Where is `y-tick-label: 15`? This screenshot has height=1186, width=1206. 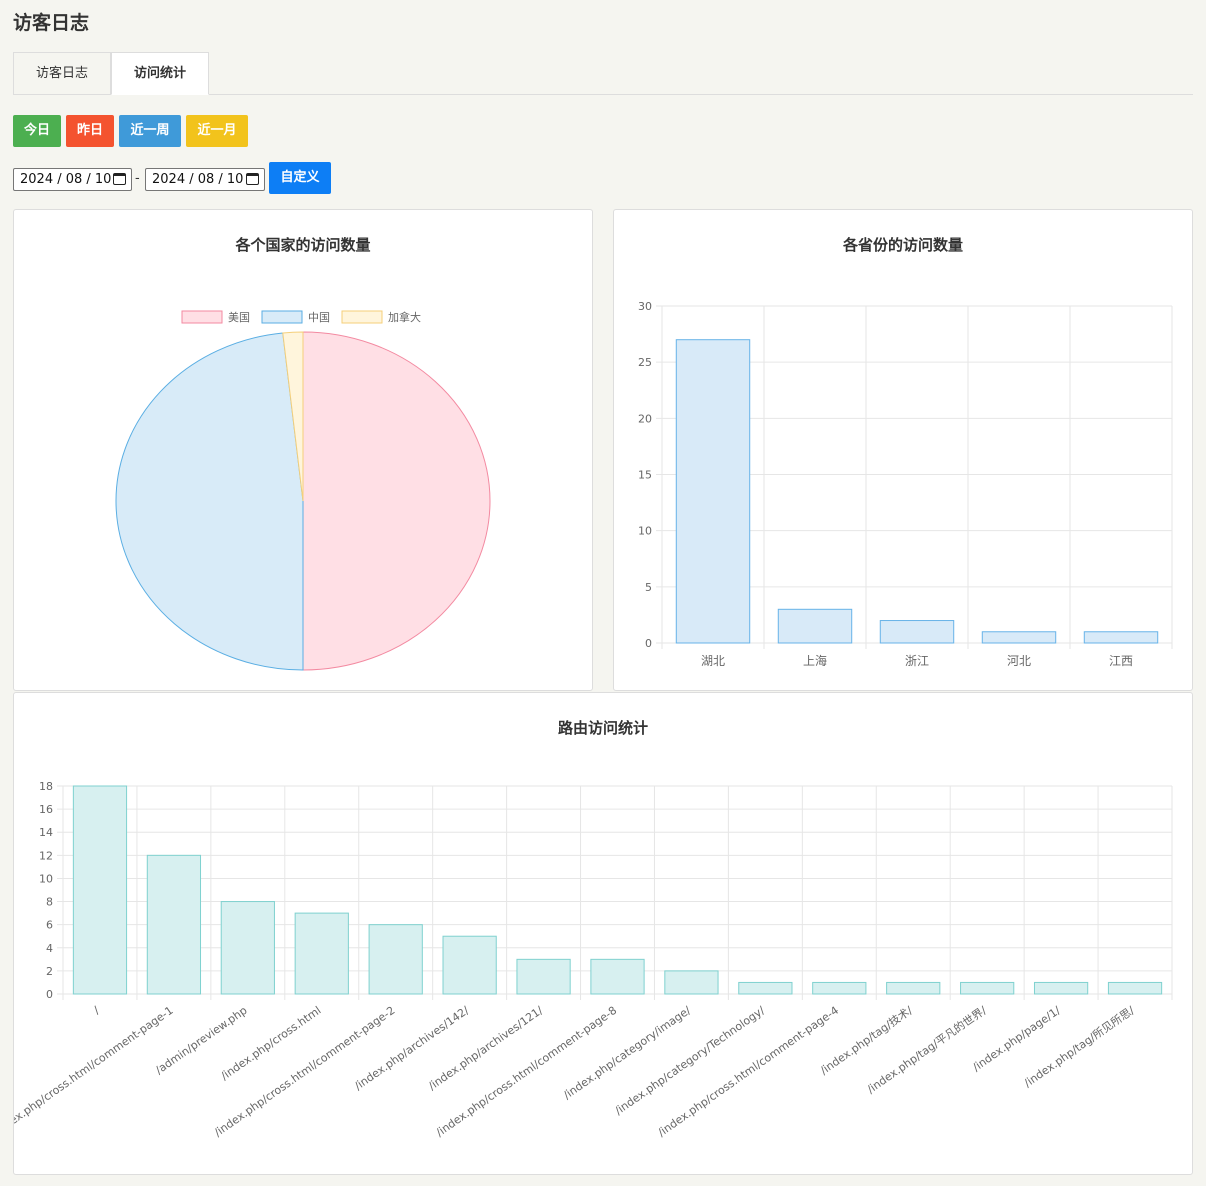
y-tick-label: 15 is located at coordinates (645, 475).